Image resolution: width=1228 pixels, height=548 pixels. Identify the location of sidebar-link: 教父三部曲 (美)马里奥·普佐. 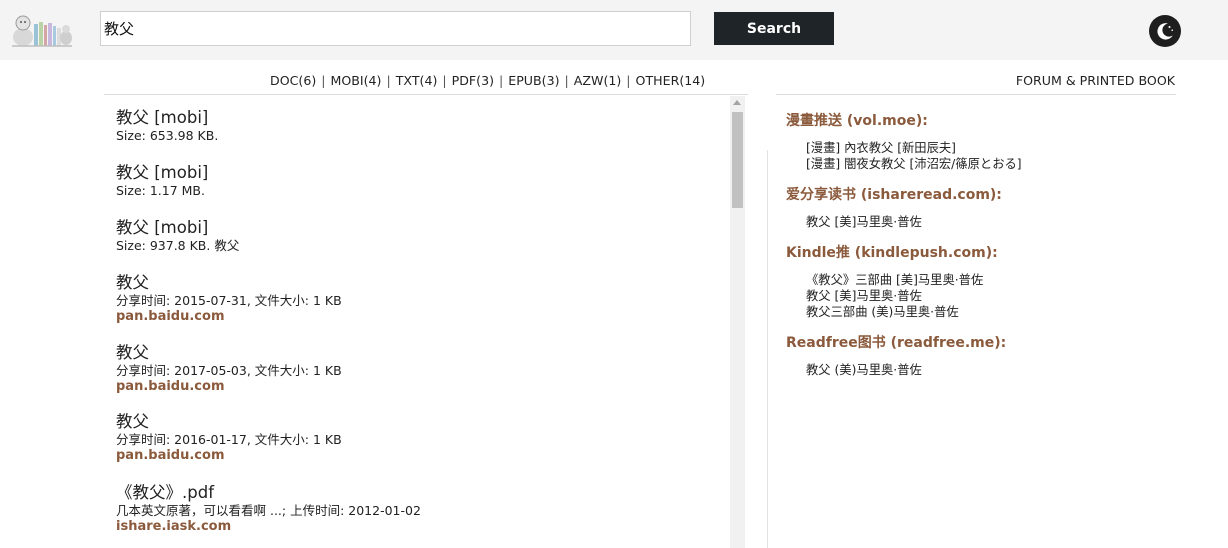
(882, 311).